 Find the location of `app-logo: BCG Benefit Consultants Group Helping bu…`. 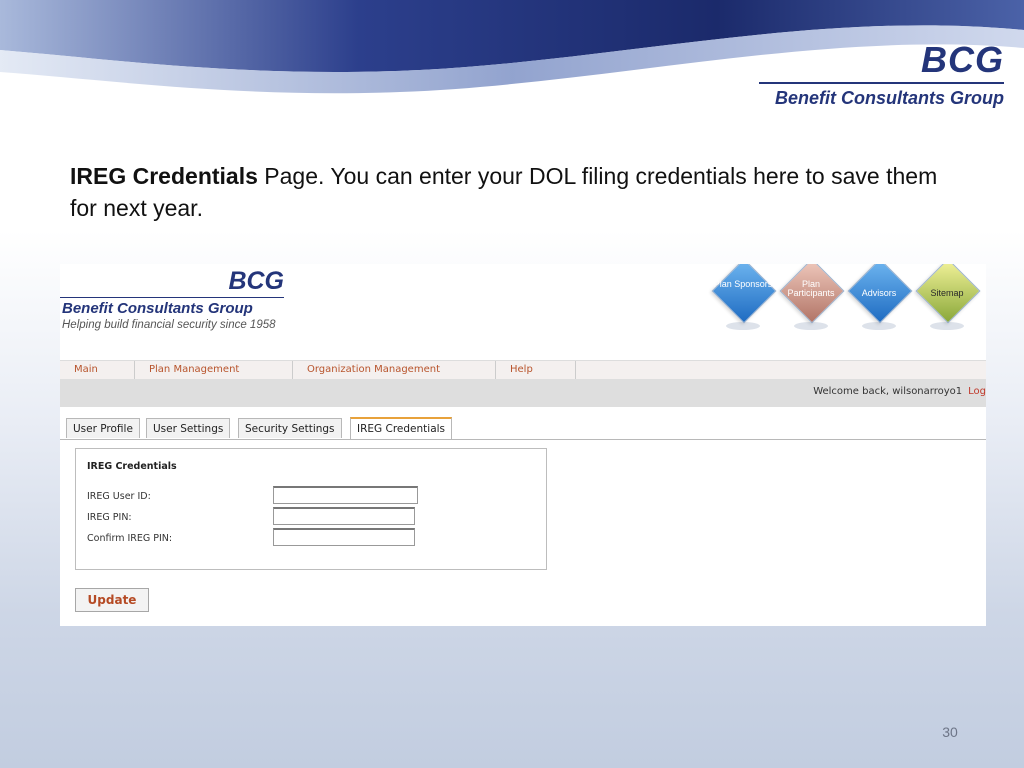

app-logo: BCG Benefit Consultants Group Helping bu… is located at coordinates (175, 300).